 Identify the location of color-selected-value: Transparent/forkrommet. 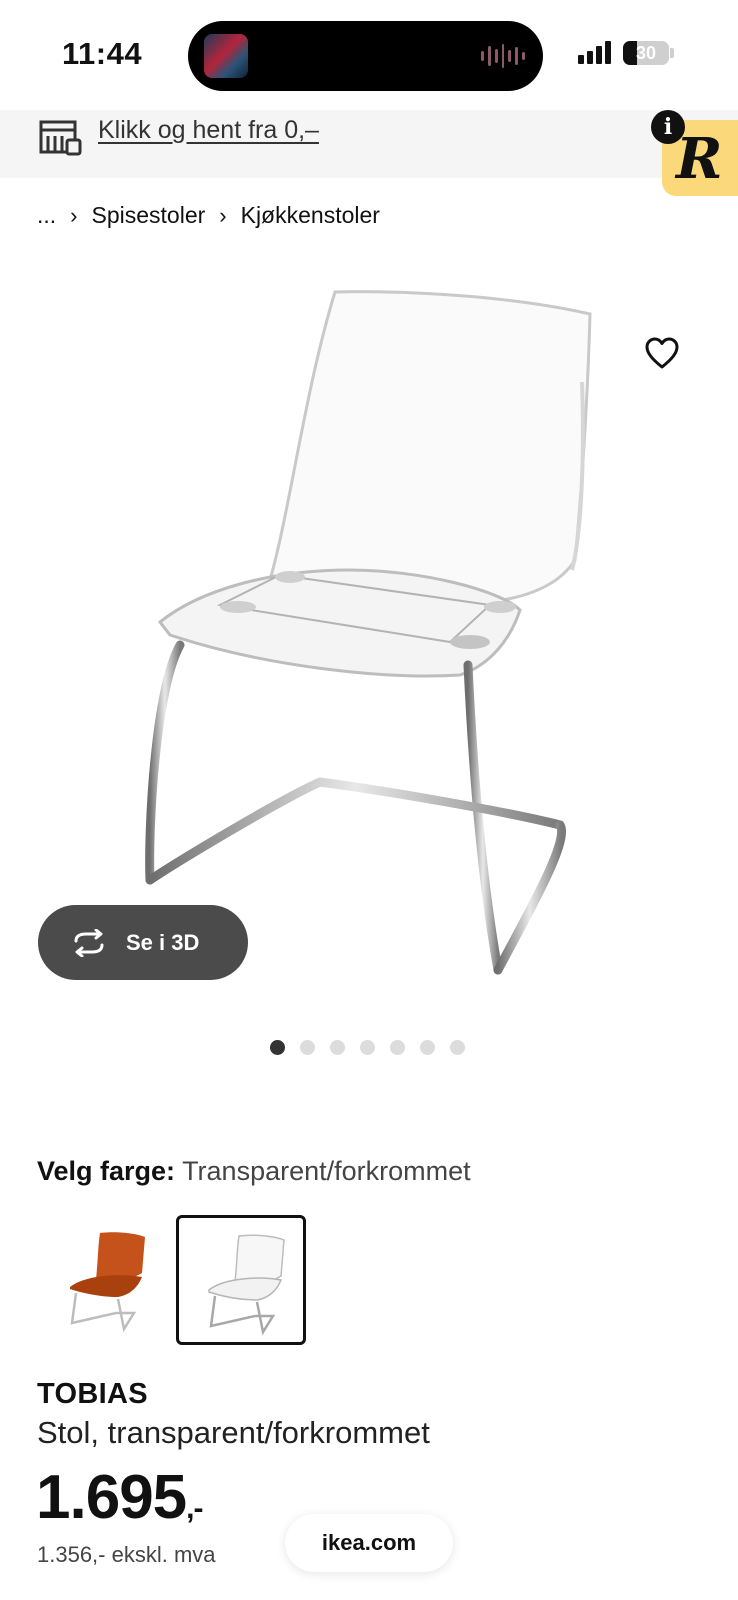
(326, 1171).